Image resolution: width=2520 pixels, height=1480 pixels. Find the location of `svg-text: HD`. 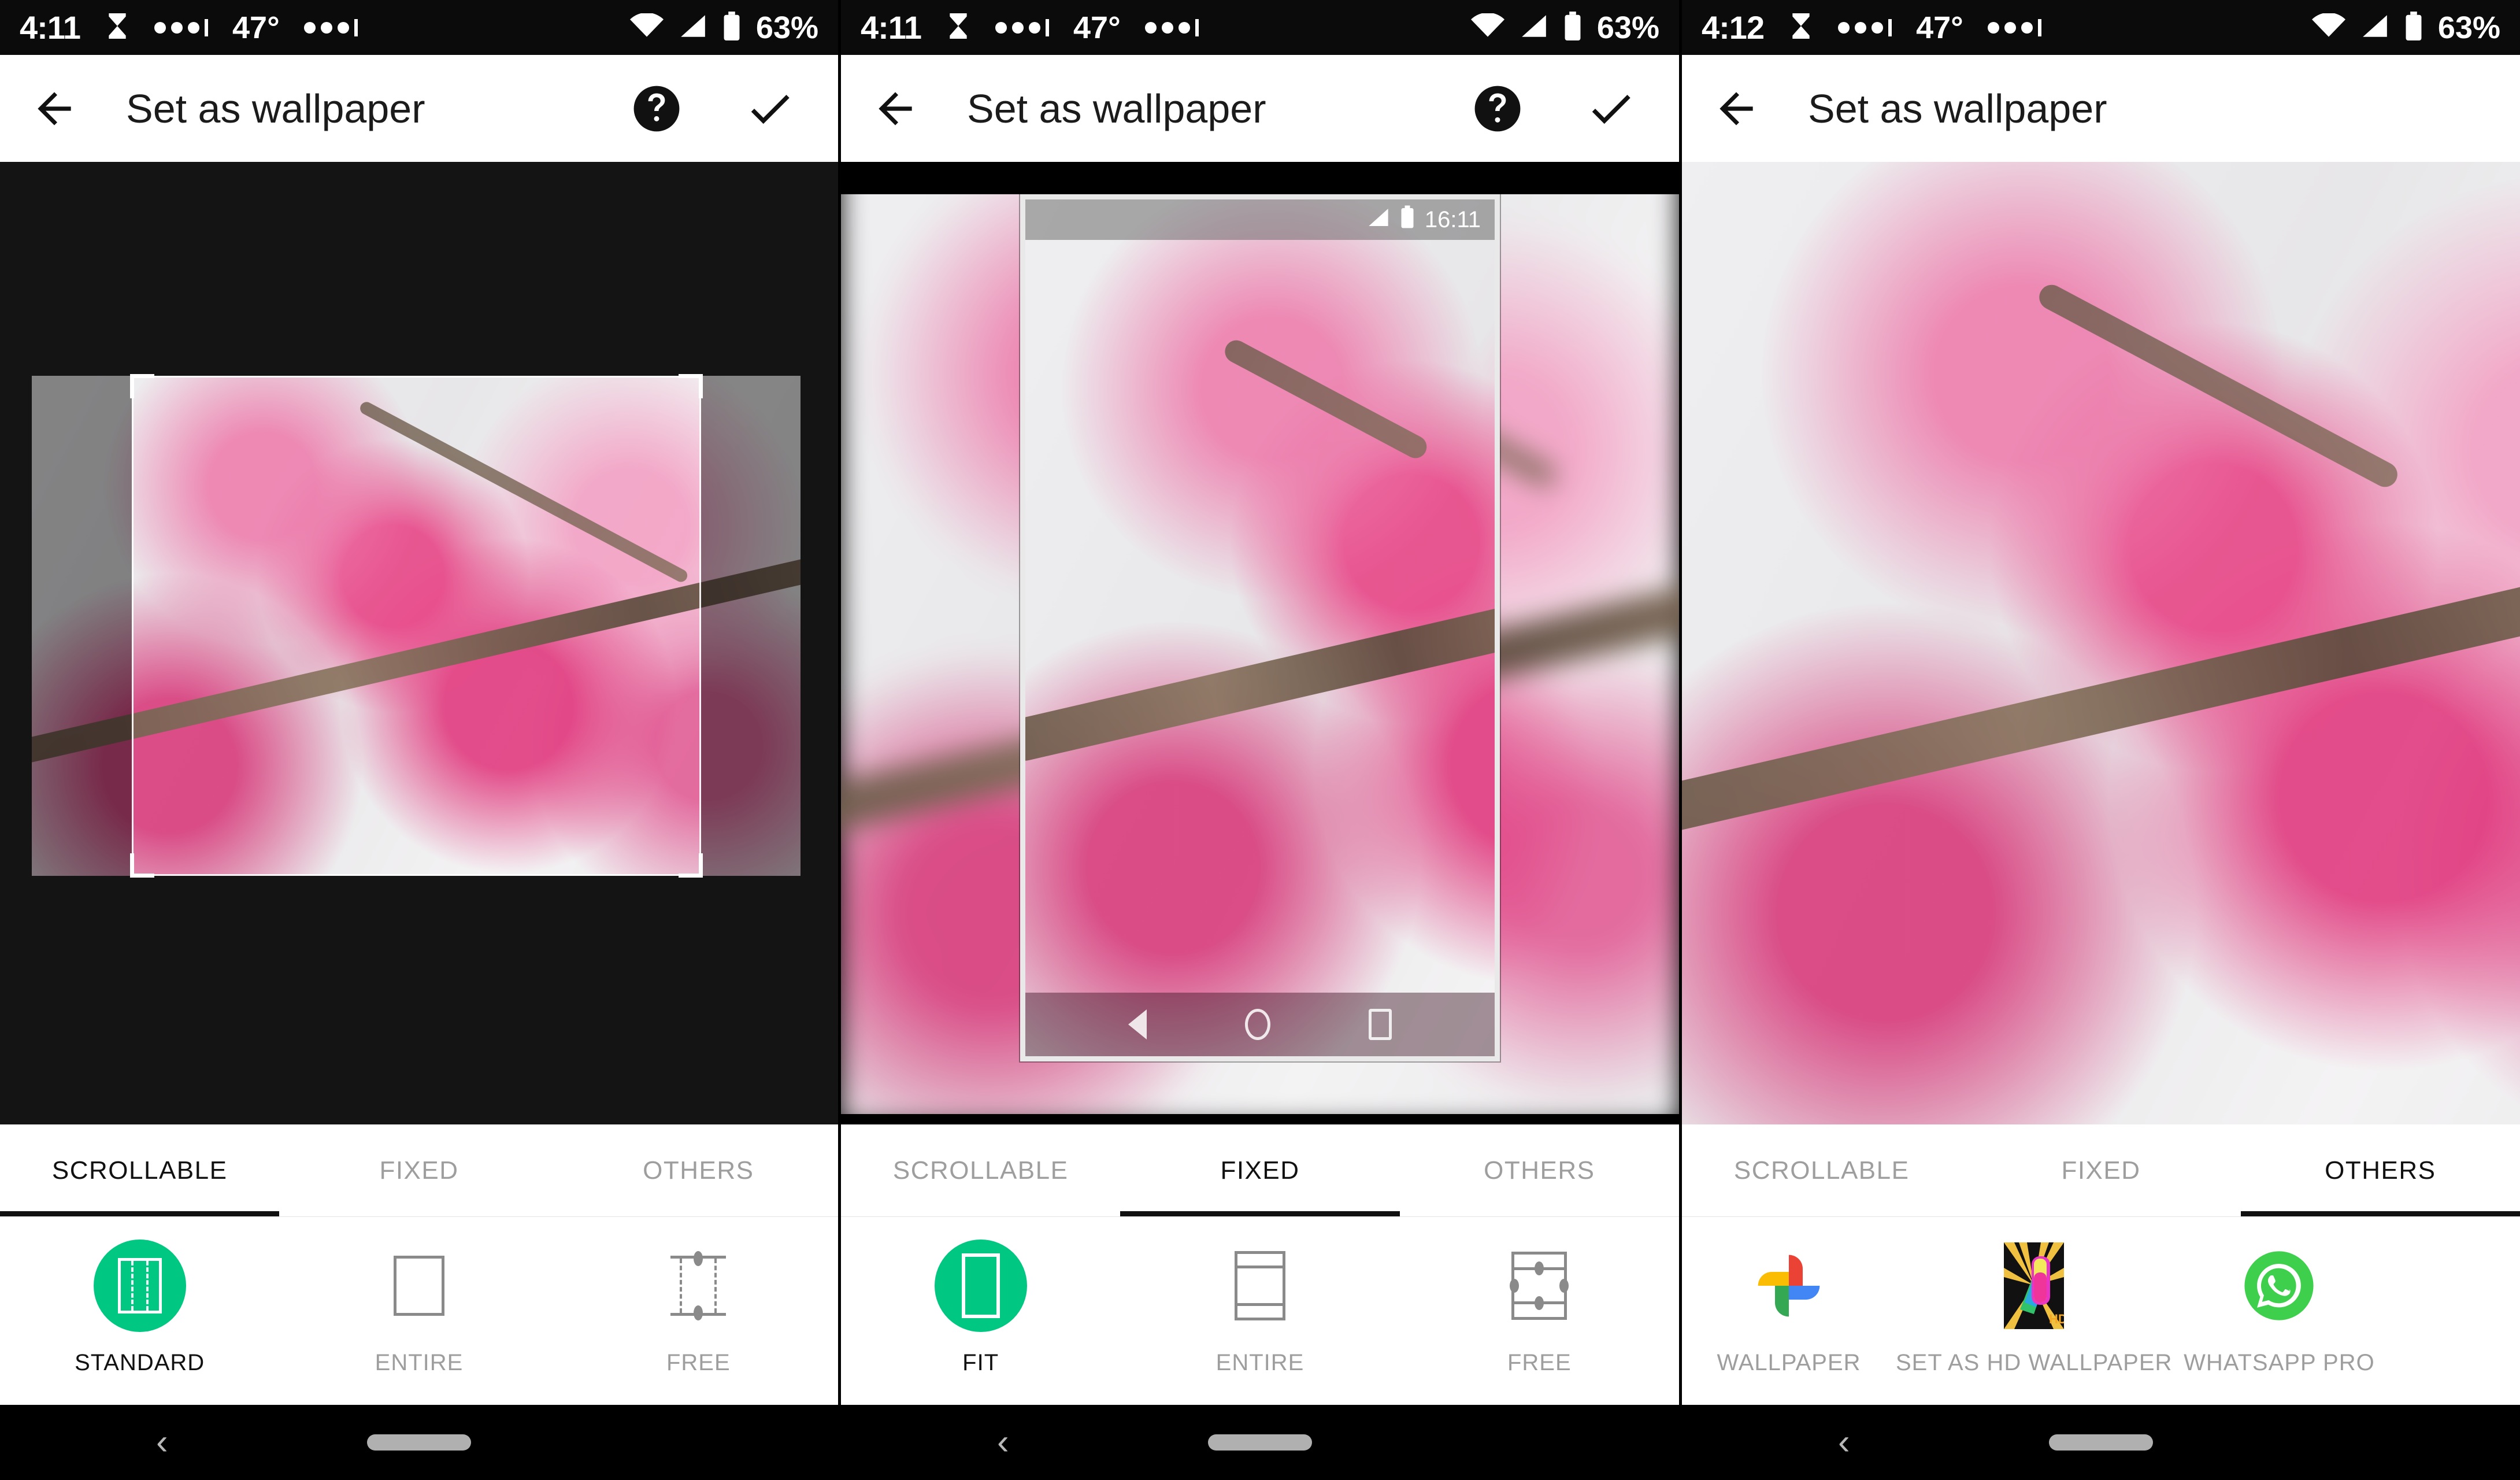

svg-text: HD is located at coordinates (2056, 1319).